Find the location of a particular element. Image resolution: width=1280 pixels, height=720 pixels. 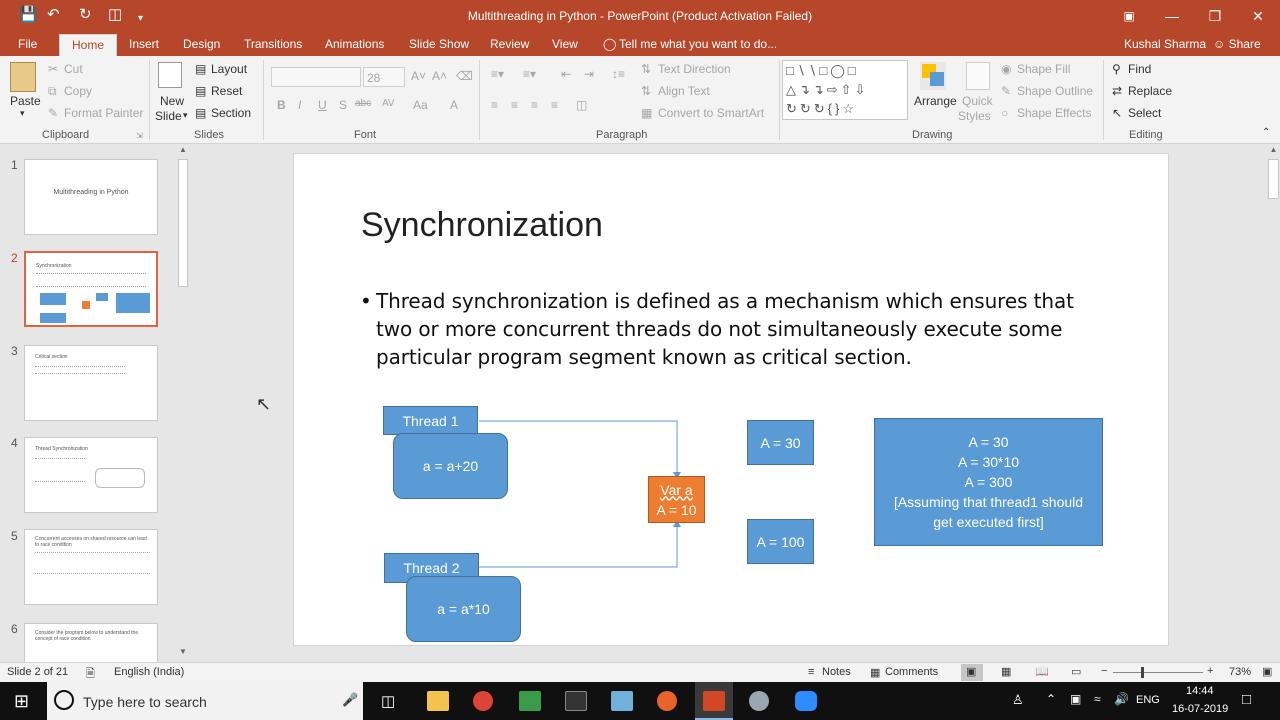

task-view-icon: ◫ is located at coordinates (388, 701).